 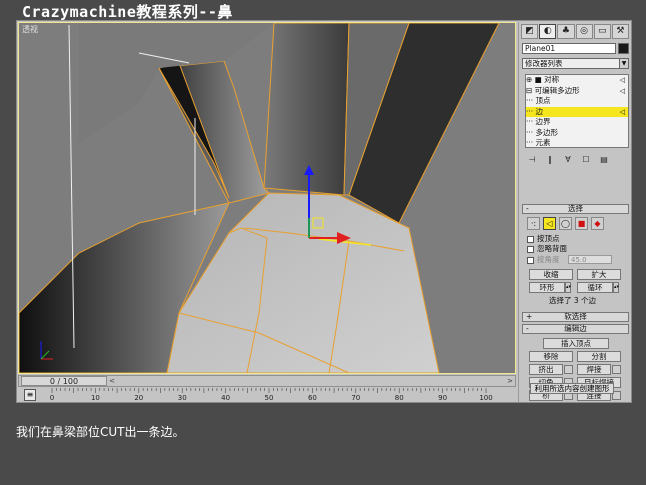 I want to click on insert-vertex-button: 插入顶点, so click(x=576, y=343).